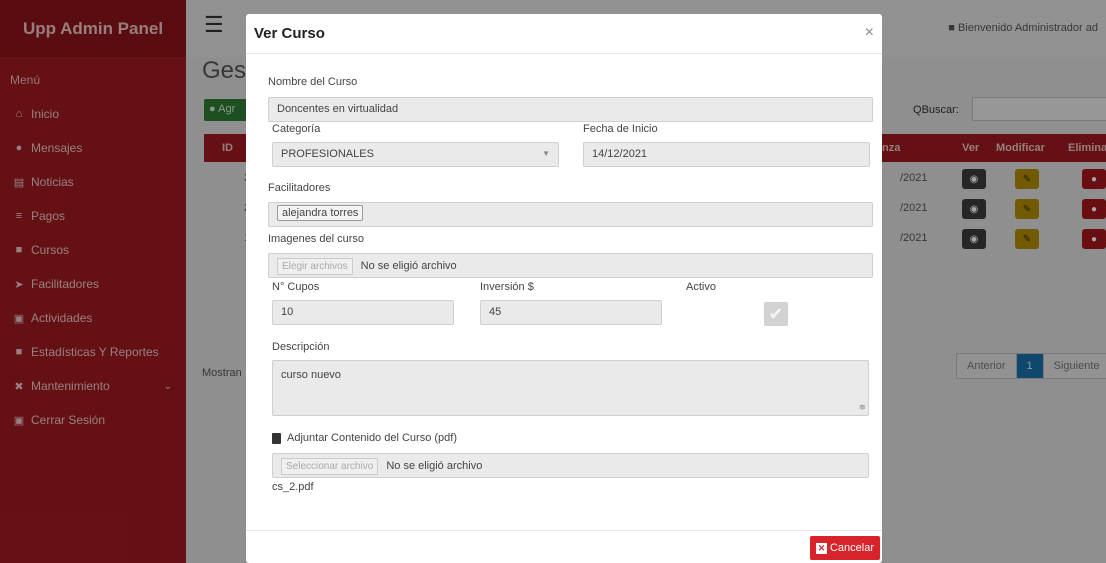 This screenshot has height=563, width=1106. I want to click on pdf-file-icon, so click(276, 438).